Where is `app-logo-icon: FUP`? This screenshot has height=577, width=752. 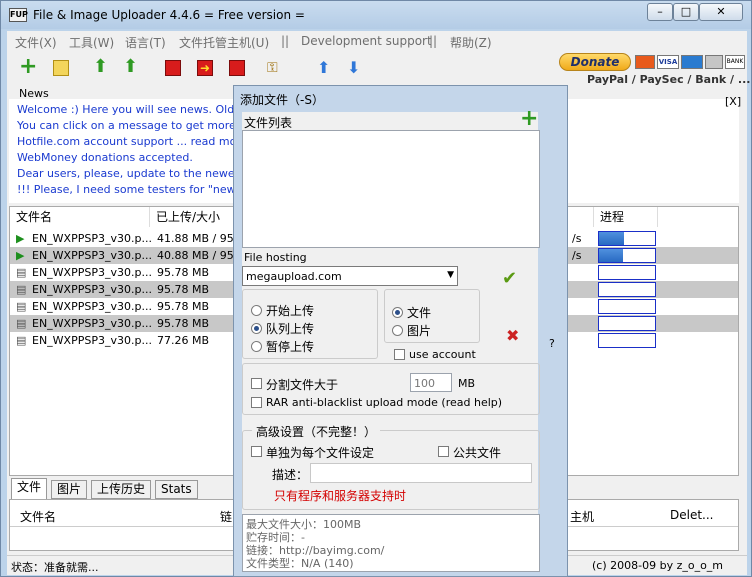 app-logo-icon: FUP is located at coordinates (18, 15).